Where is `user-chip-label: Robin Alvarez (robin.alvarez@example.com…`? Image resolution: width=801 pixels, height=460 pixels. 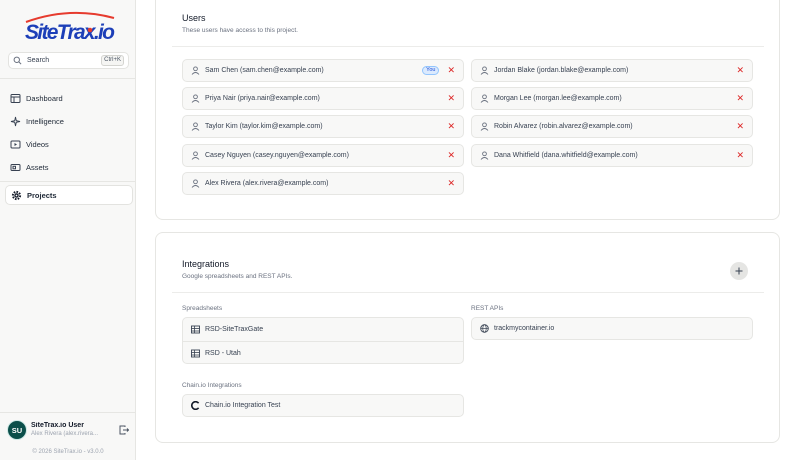 user-chip-label: Robin Alvarez (robin.alvarez@example.com… is located at coordinates (563, 126).